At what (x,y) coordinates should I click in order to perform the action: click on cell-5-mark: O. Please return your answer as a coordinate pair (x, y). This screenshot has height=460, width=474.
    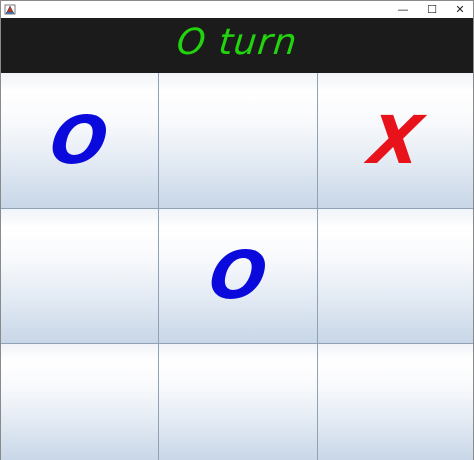
    Looking at the image, I should click on (238, 275).